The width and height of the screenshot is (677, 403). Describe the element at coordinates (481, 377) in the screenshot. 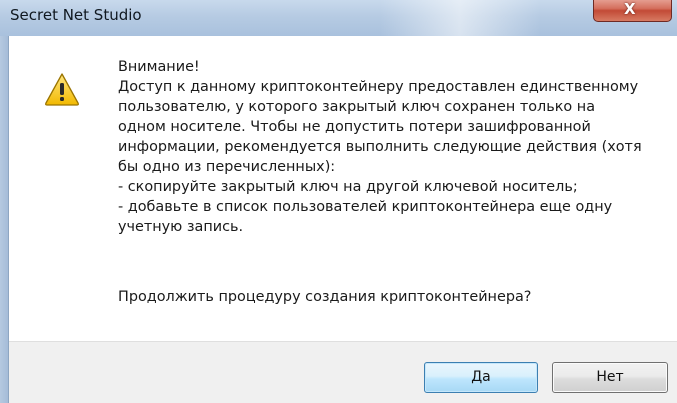

I see `yes-button: Да` at that location.